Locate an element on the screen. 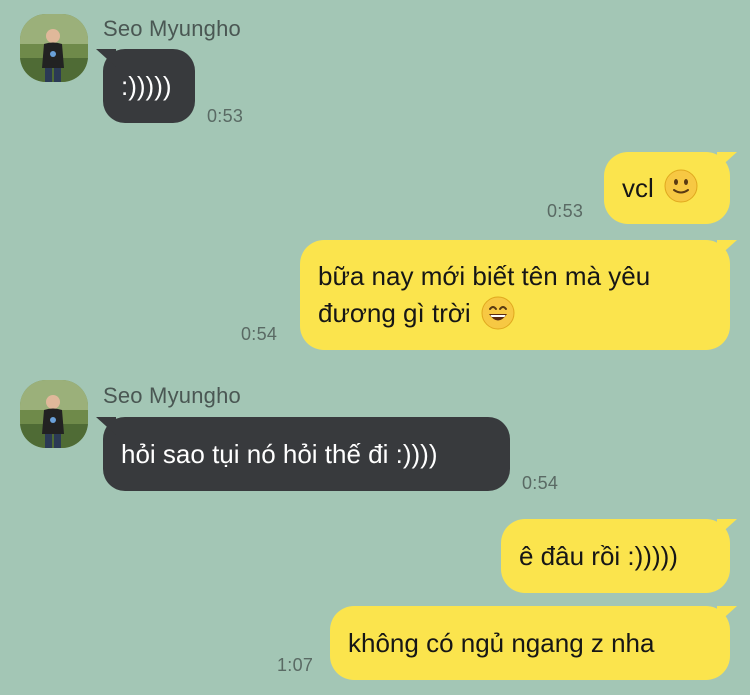  message-text: ê đâu rồi :))))) is located at coordinates (598, 555).